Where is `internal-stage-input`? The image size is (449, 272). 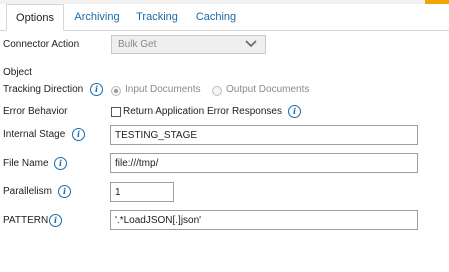 internal-stage-input is located at coordinates (264, 135).